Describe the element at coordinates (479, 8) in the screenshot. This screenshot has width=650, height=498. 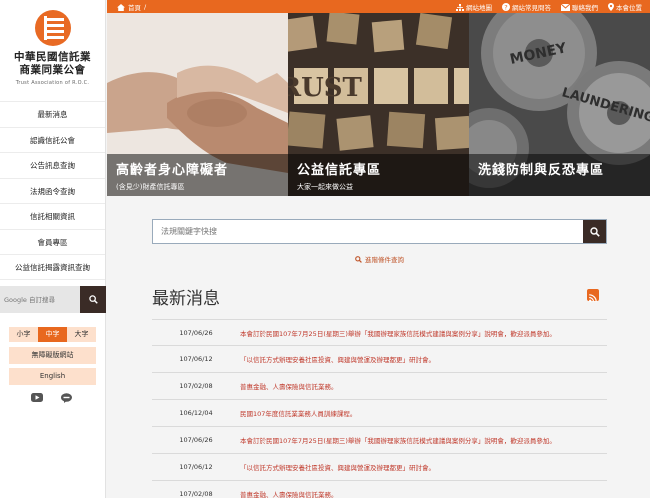
I see `sitemap-label: 網站地圖` at that location.